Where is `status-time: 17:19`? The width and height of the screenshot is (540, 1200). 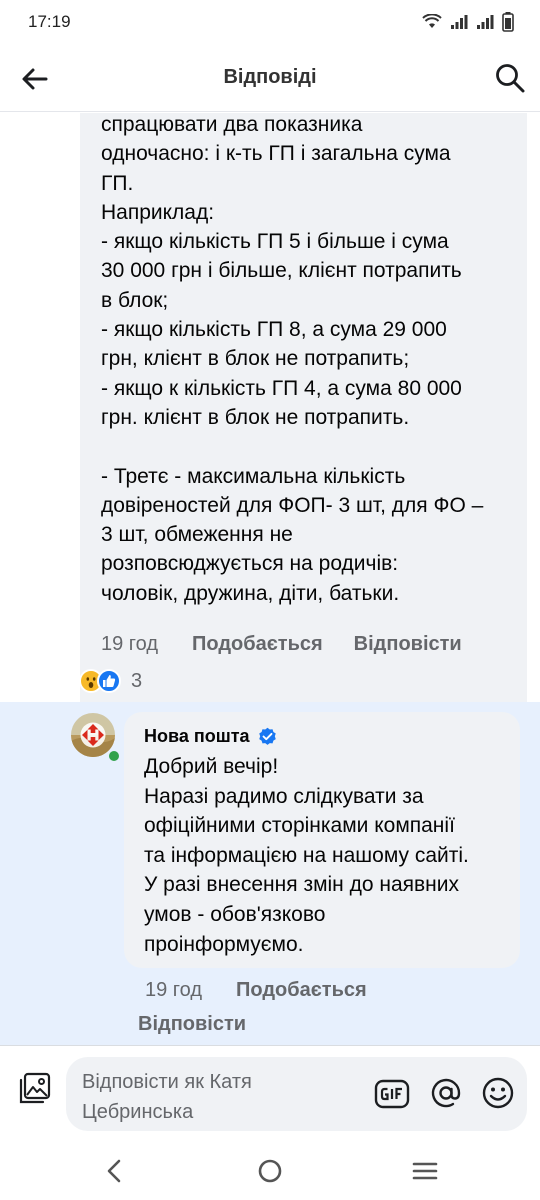
status-time: 17:19 is located at coordinates (49, 21).